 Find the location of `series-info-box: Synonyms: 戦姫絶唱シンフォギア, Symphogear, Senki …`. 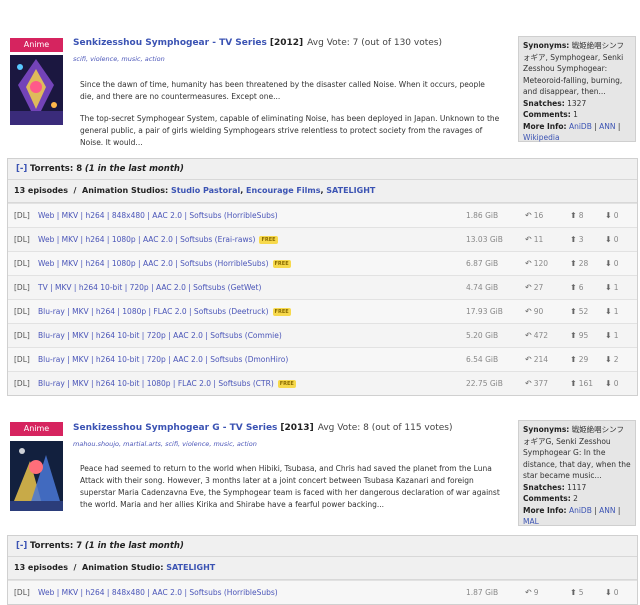

series-info-box: Synonyms: 戦姫絶唱シンフォギア, Symphogear, Senki … is located at coordinates (577, 89).